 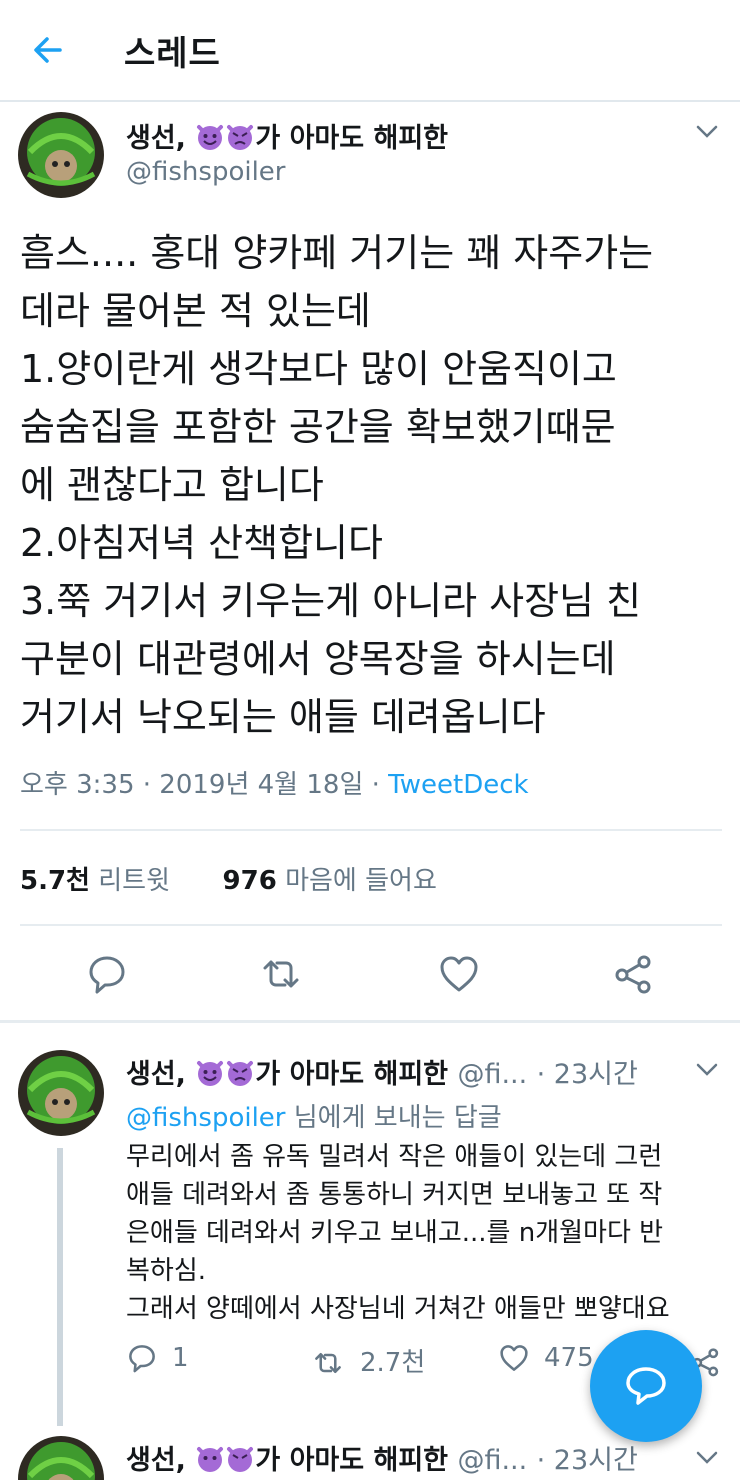 I want to click on replying-to-suffix: 님에게 보내는 답글, so click(x=393, y=1118).